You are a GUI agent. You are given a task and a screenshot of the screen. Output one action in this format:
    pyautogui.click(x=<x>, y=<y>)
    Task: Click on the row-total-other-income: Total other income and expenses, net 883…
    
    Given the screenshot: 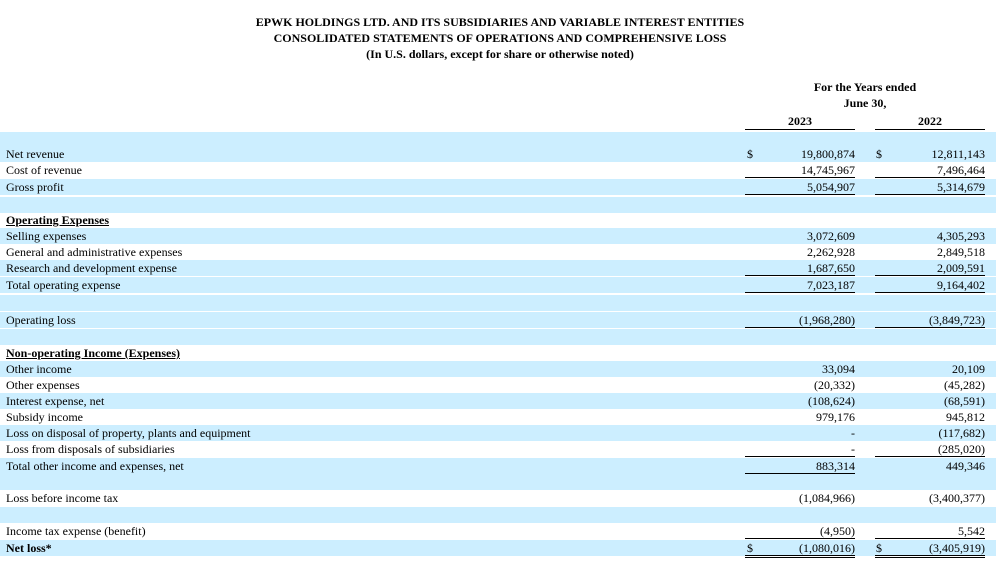 What is the action you would take?
    pyautogui.click(x=498, y=466)
    